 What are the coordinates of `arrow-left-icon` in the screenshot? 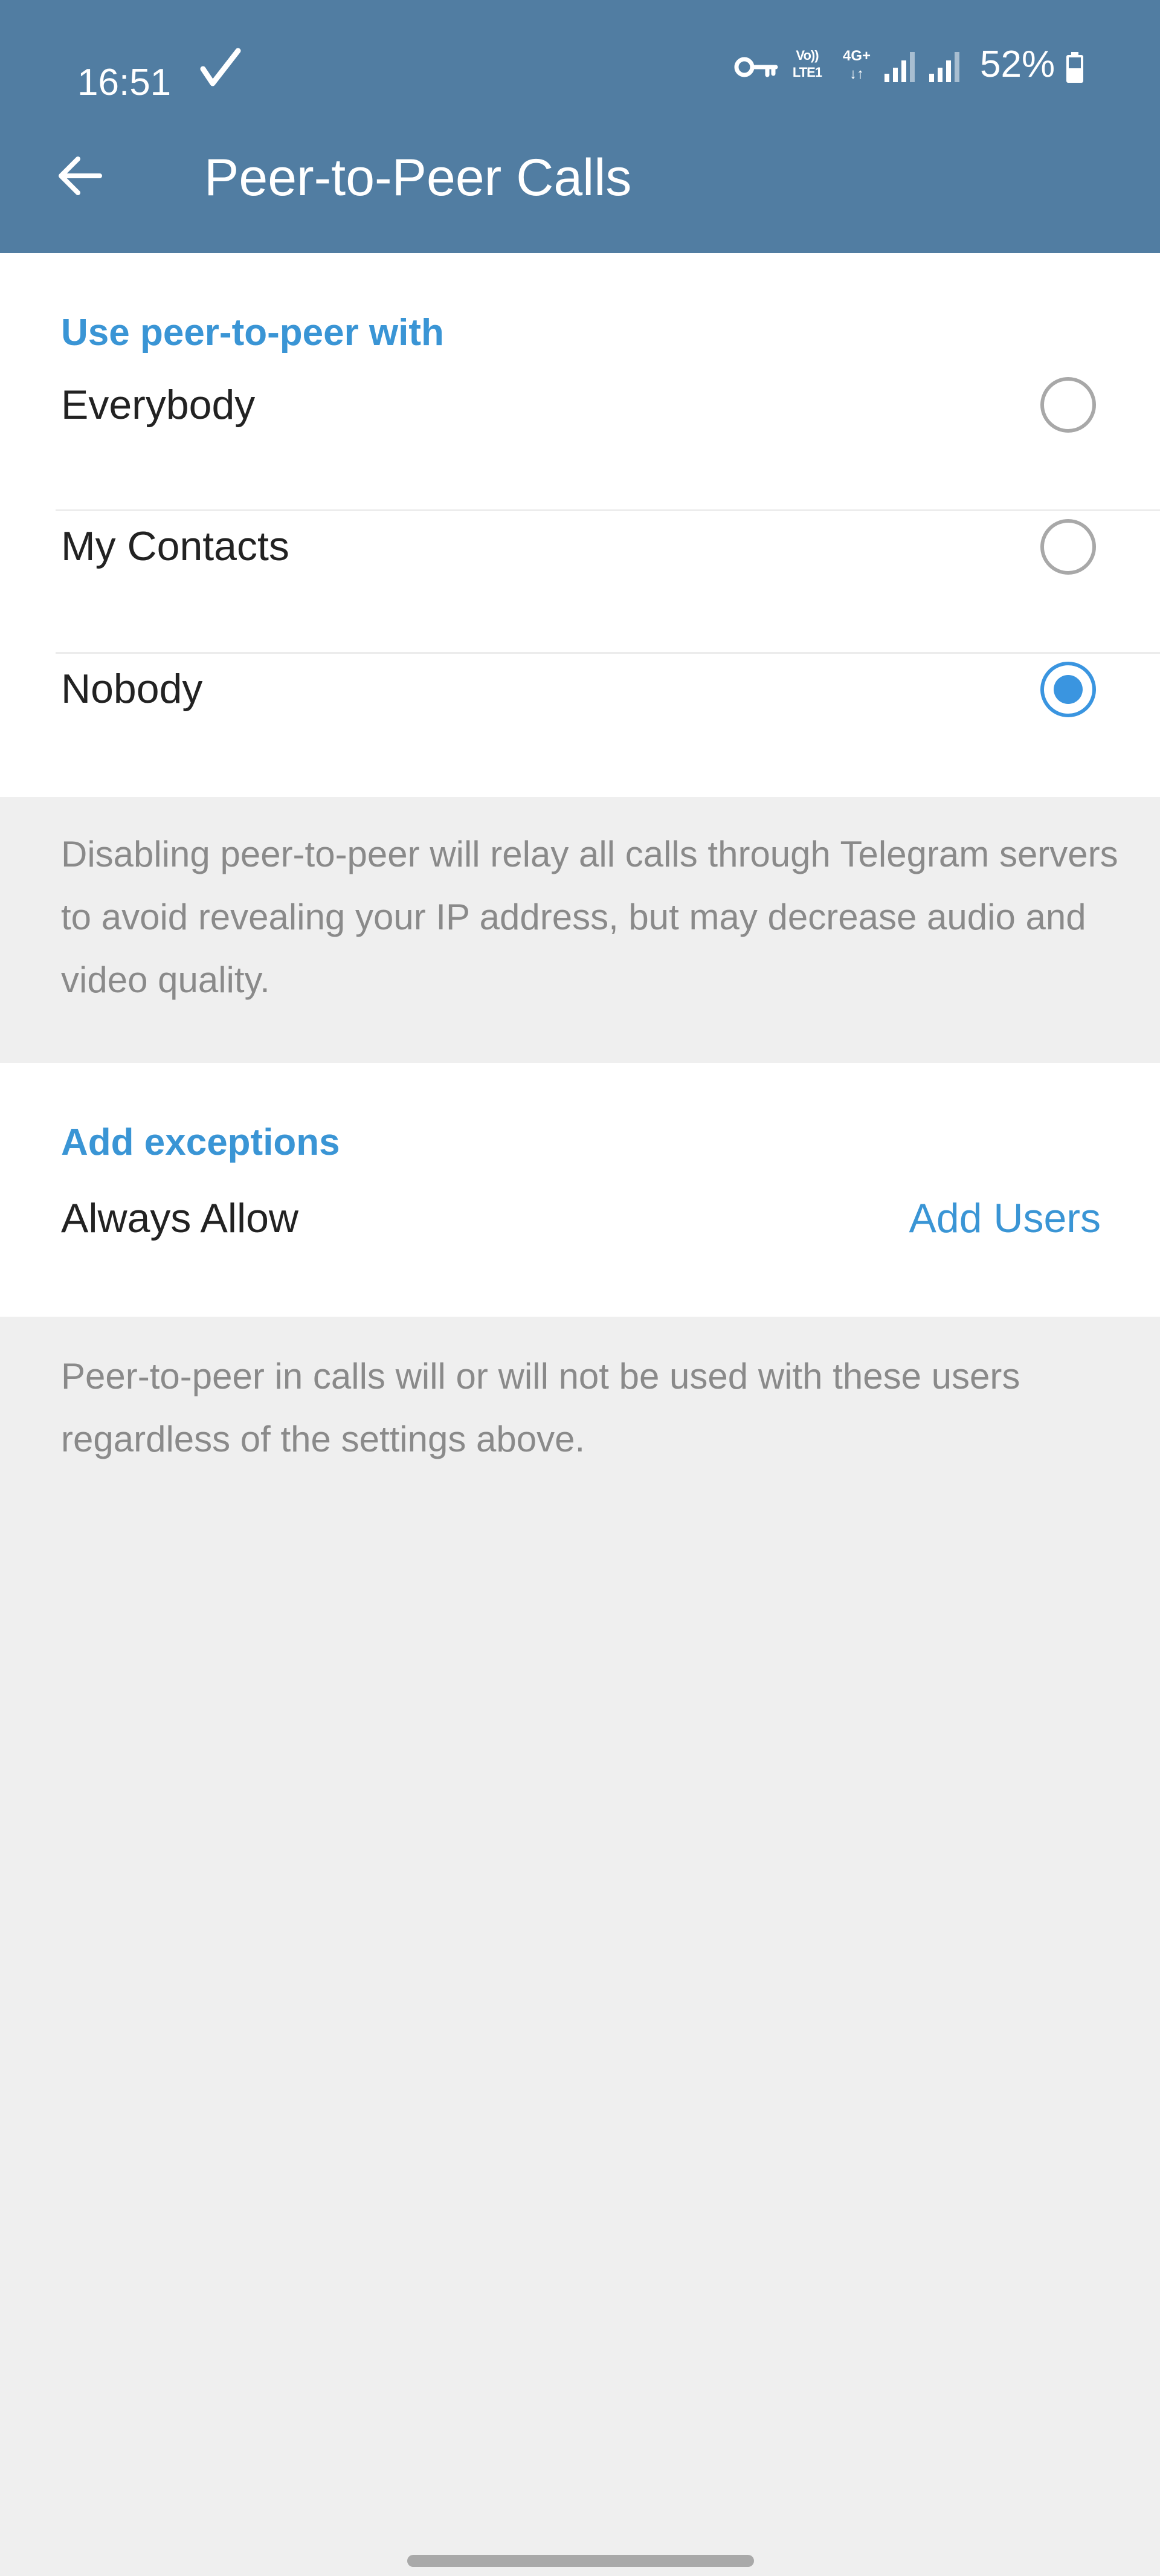 It's located at (80, 176).